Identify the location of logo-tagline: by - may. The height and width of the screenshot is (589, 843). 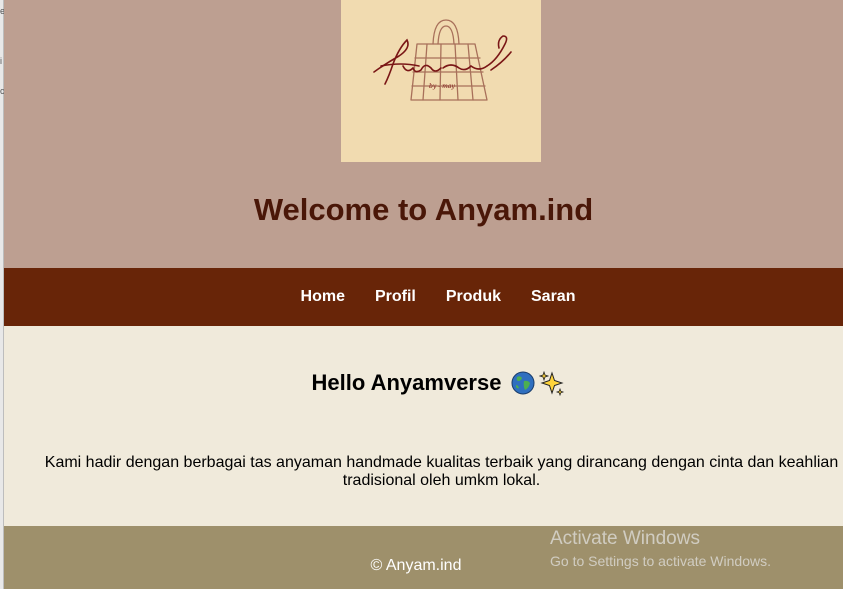
(442, 86).